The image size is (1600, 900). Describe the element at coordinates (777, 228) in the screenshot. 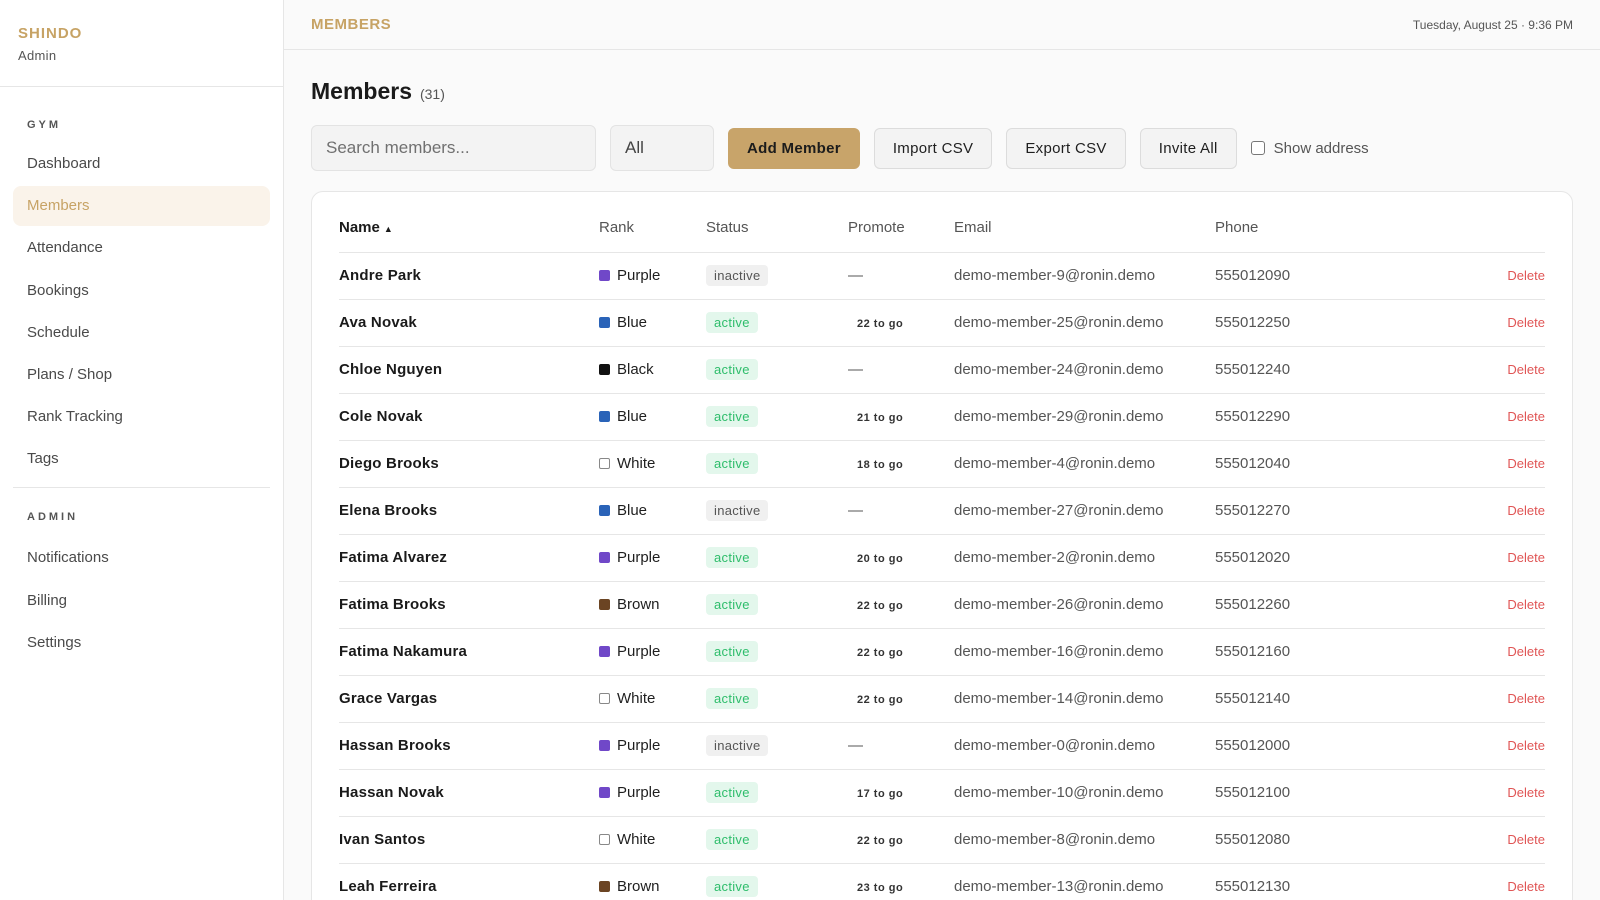

I see `column-header-status: Status` at that location.